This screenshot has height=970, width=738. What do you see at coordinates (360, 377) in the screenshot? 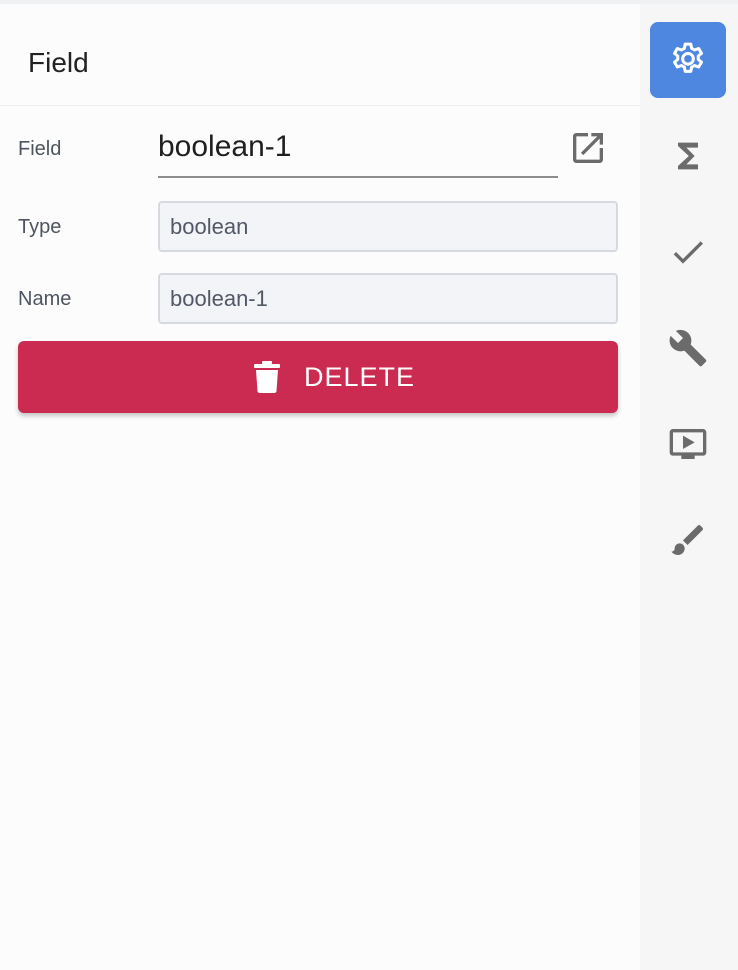
I see `delete-button-label: DELETE` at bounding box center [360, 377].